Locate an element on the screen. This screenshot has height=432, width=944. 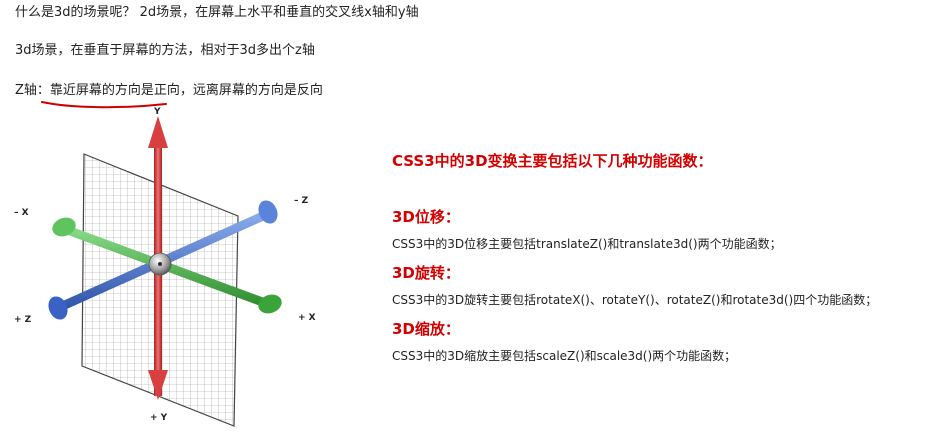
z-positive-arrowhead is located at coordinates (58, 308).